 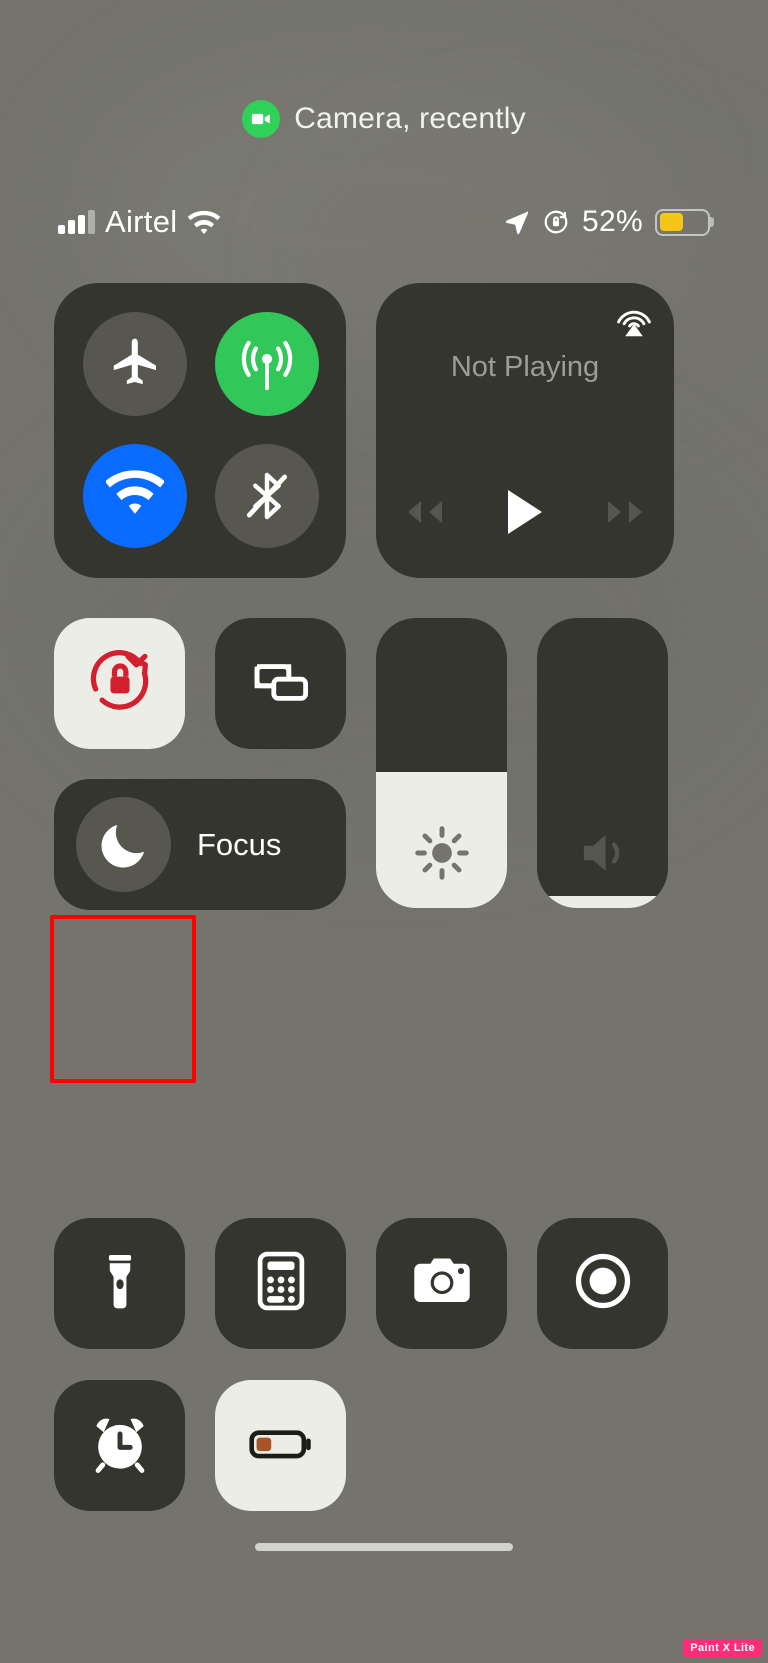 I want to click on focus-label: Focus, so click(x=239, y=844).